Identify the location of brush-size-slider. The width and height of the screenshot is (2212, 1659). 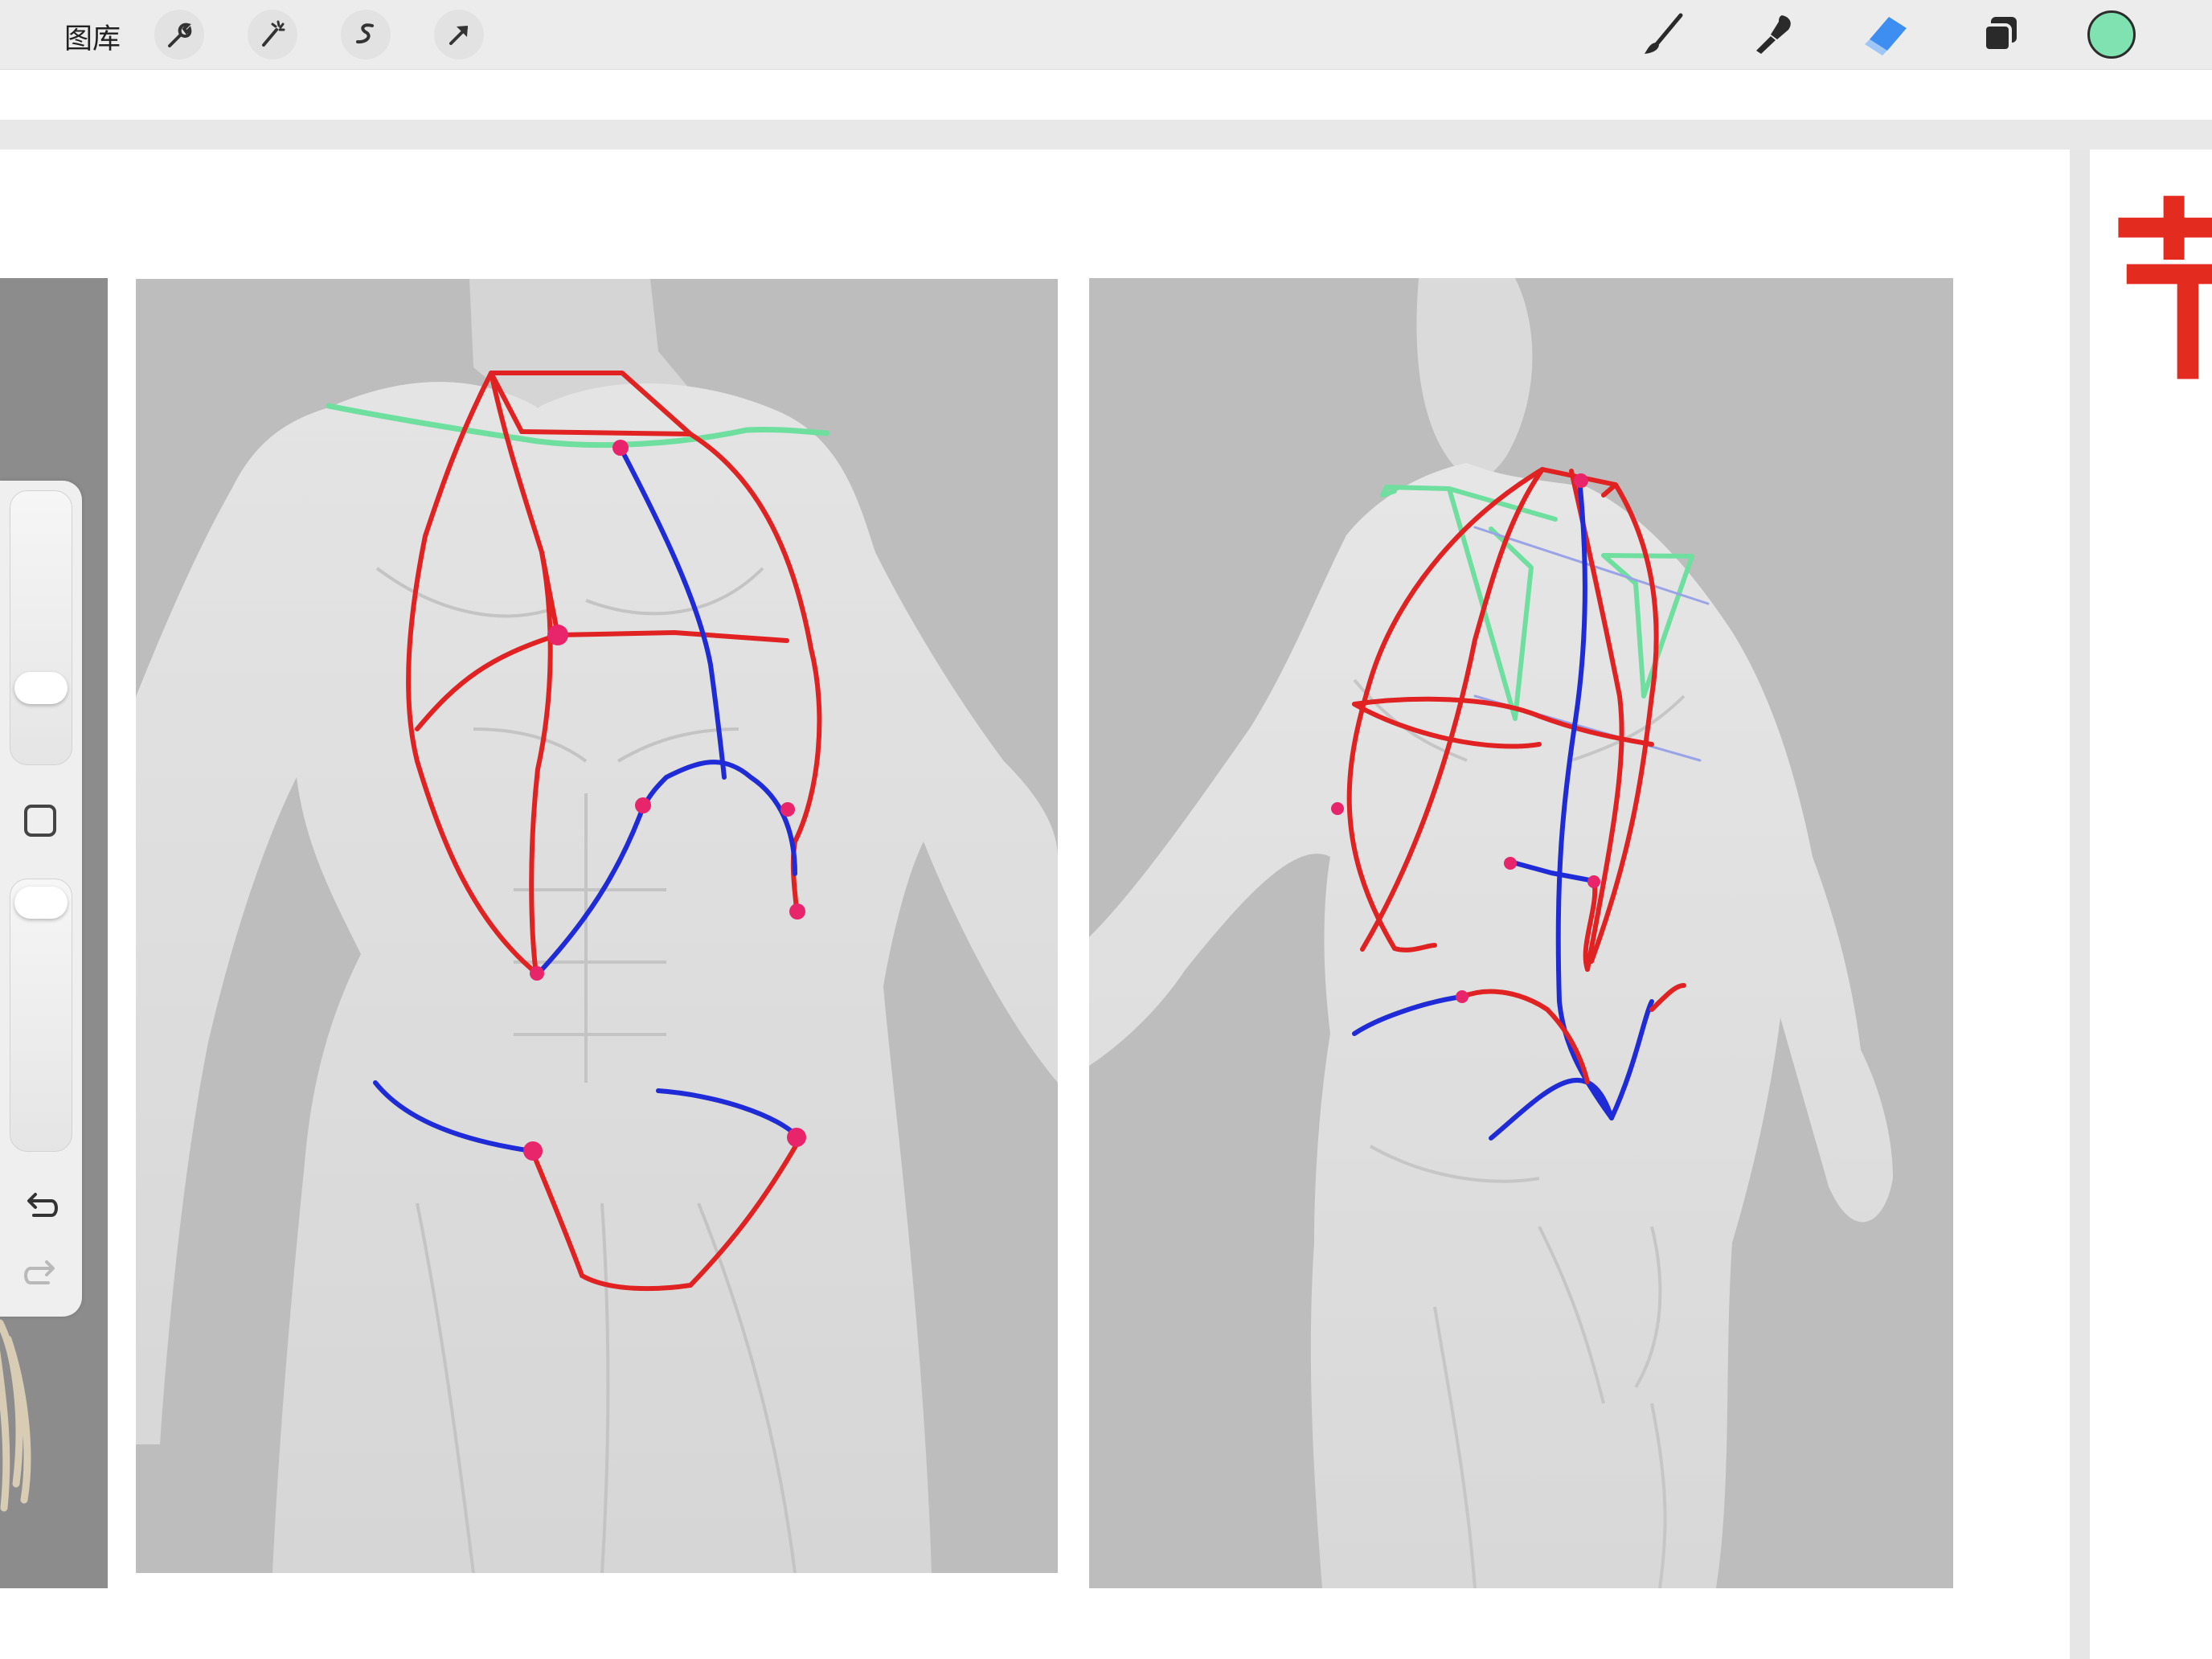
(41, 627).